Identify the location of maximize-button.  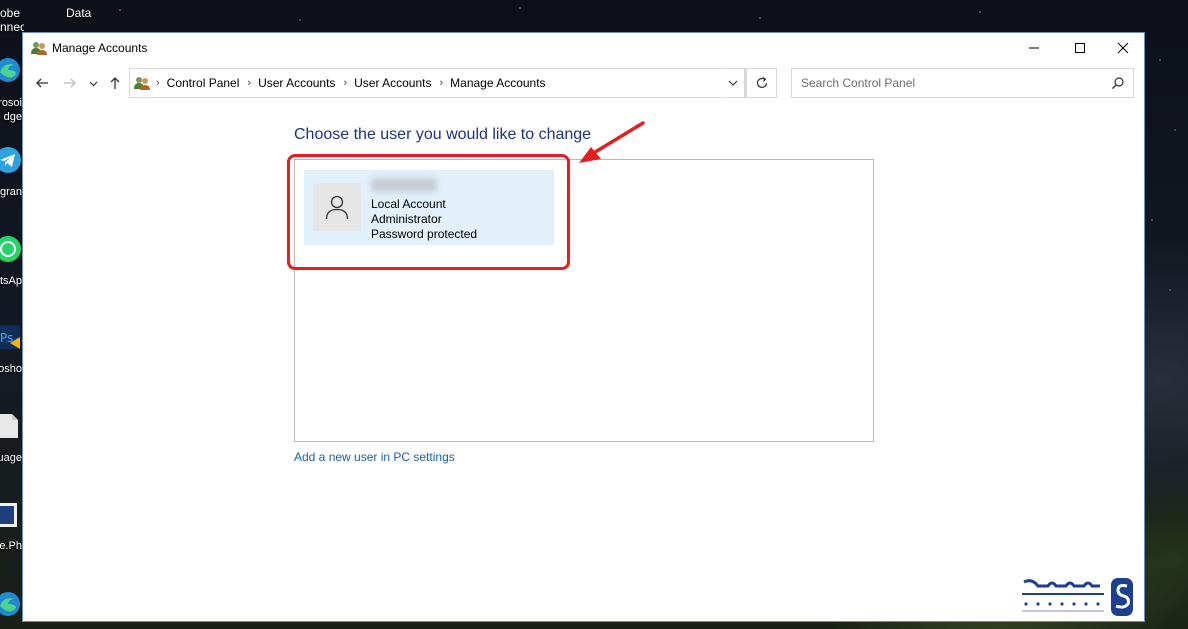
(1080, 48).